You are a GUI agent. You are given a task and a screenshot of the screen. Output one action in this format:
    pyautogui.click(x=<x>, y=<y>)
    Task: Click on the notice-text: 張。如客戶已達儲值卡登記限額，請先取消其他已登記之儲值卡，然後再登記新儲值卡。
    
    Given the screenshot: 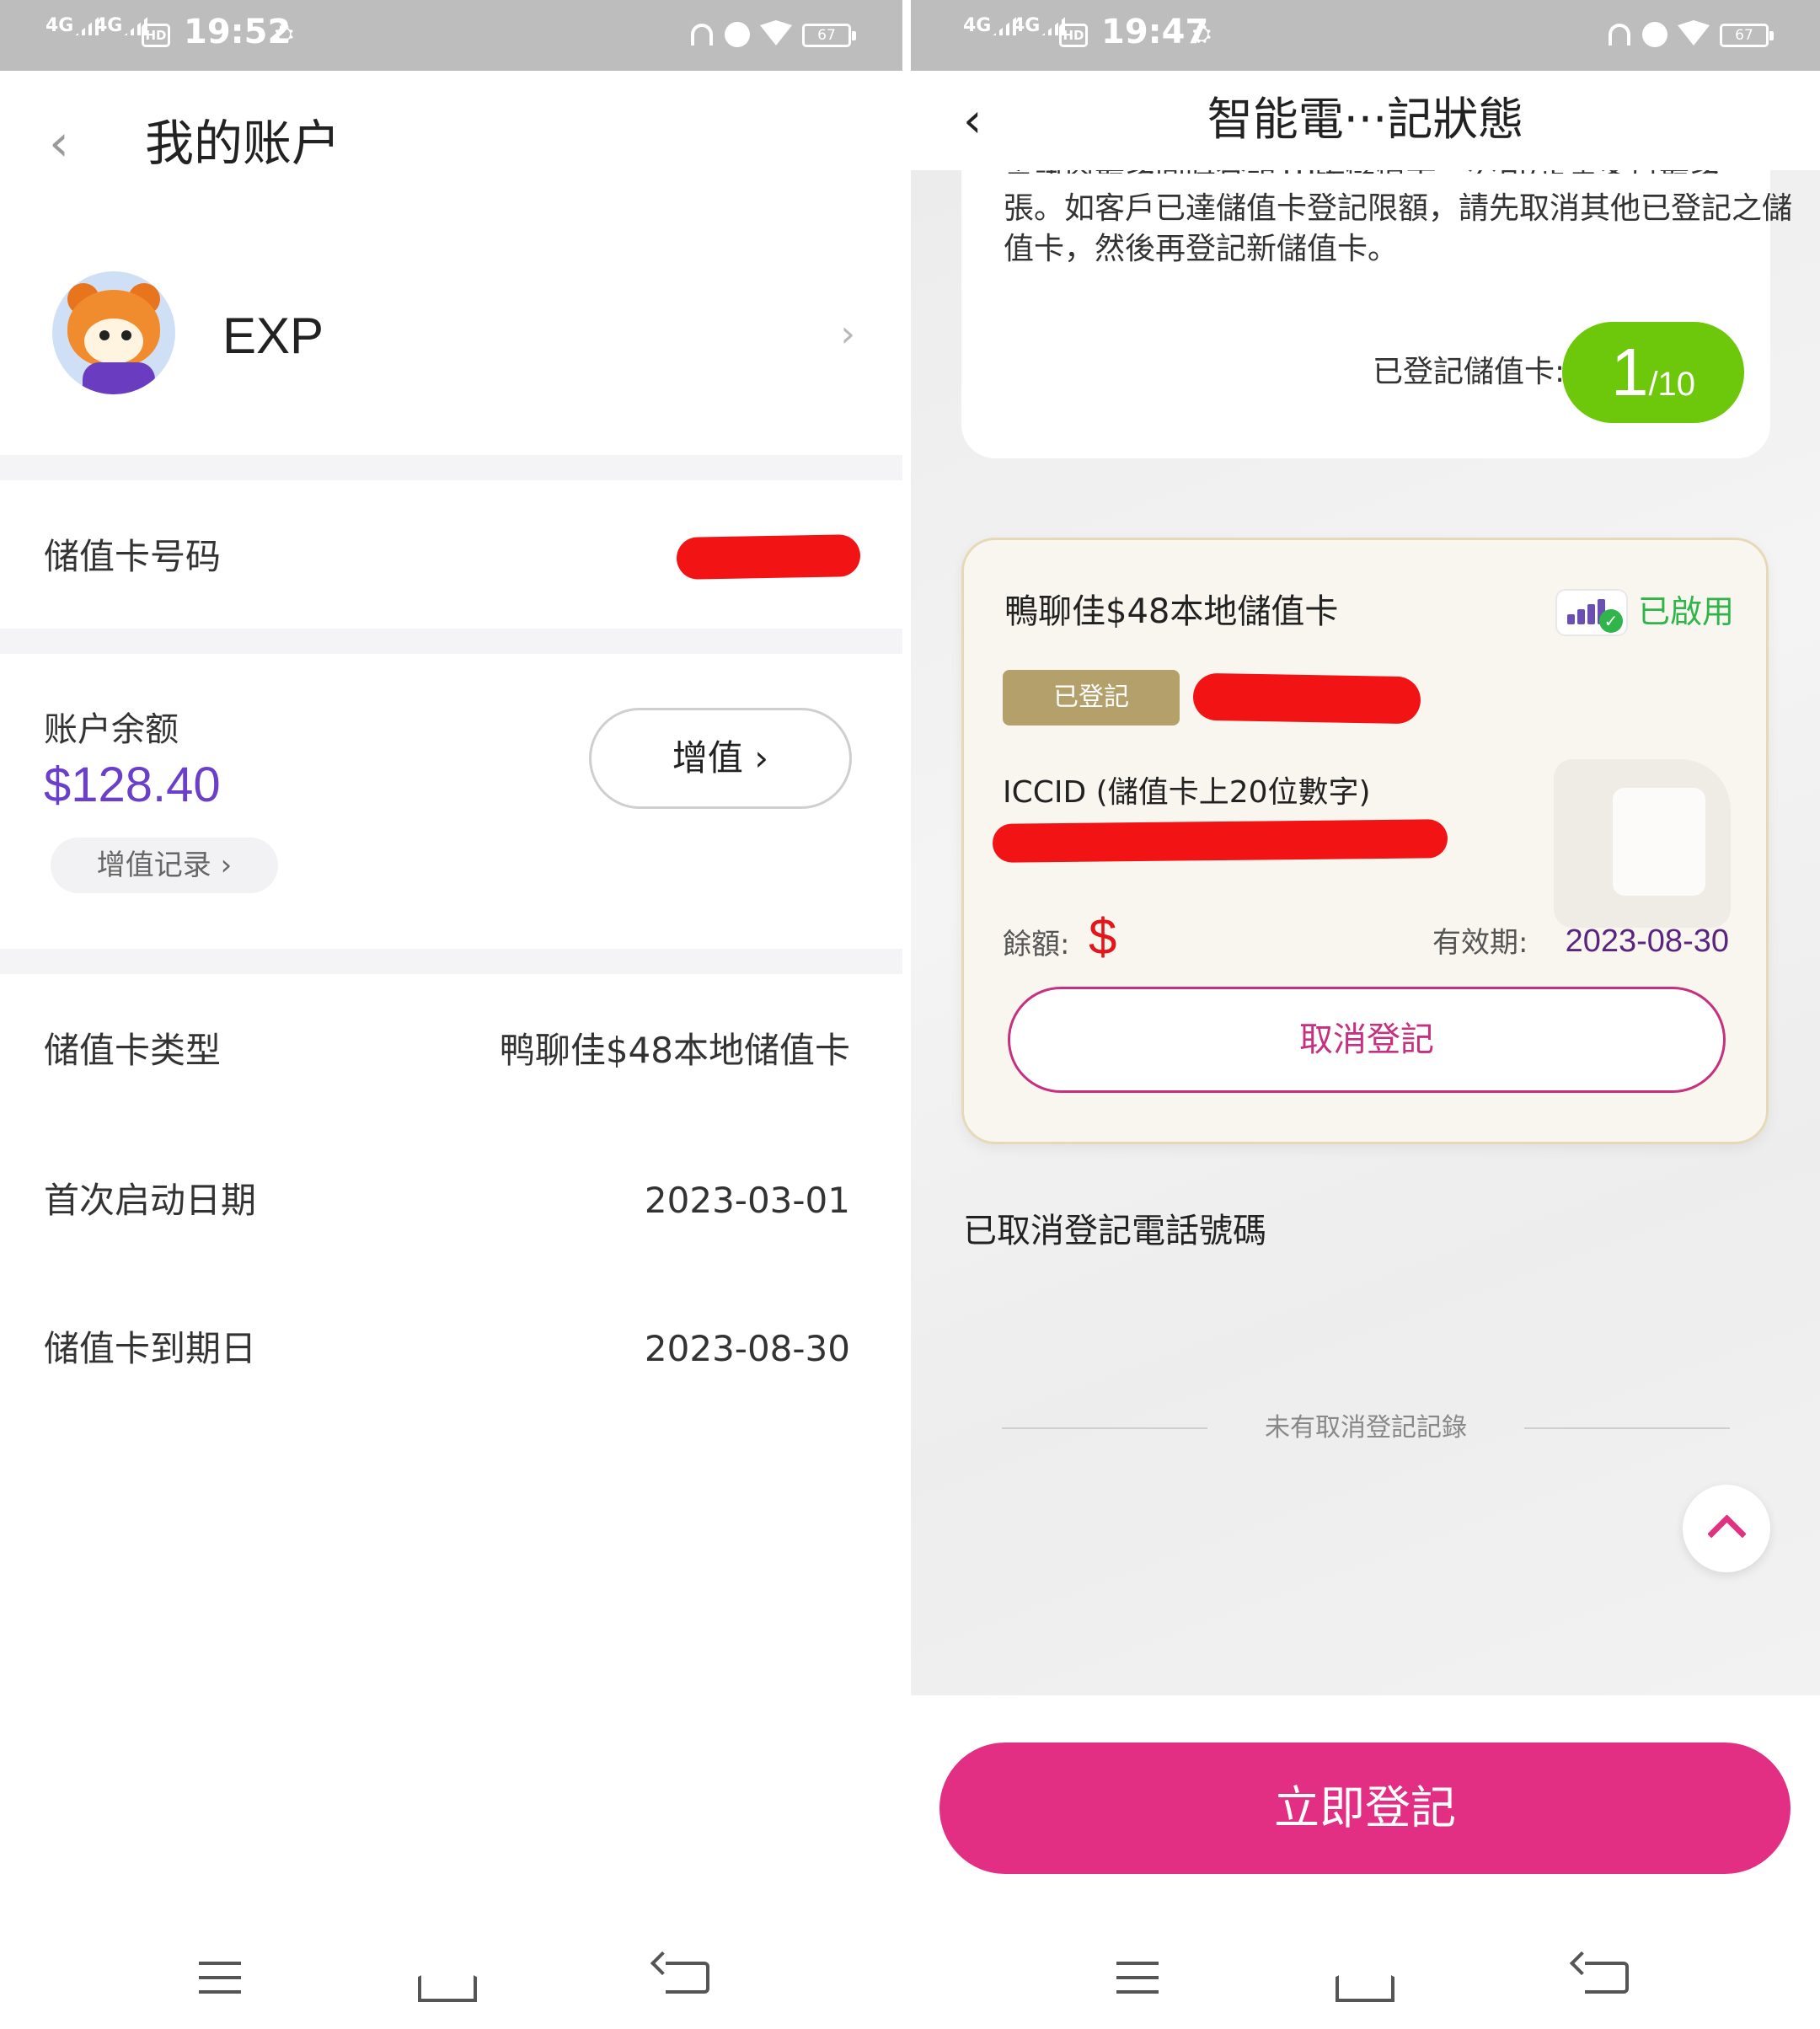 What is the action you would take?
    pyautogui.click(x=1398, y=229)
    